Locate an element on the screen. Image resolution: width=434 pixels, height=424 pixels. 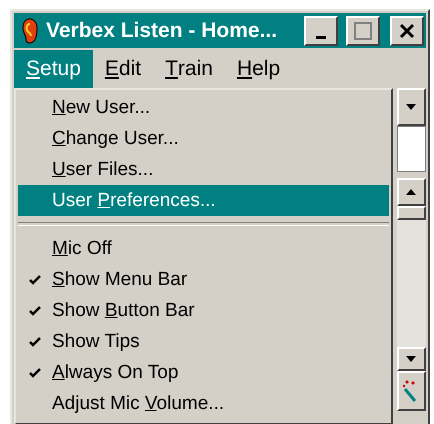
close-icon is located at coordinates (407, 30).